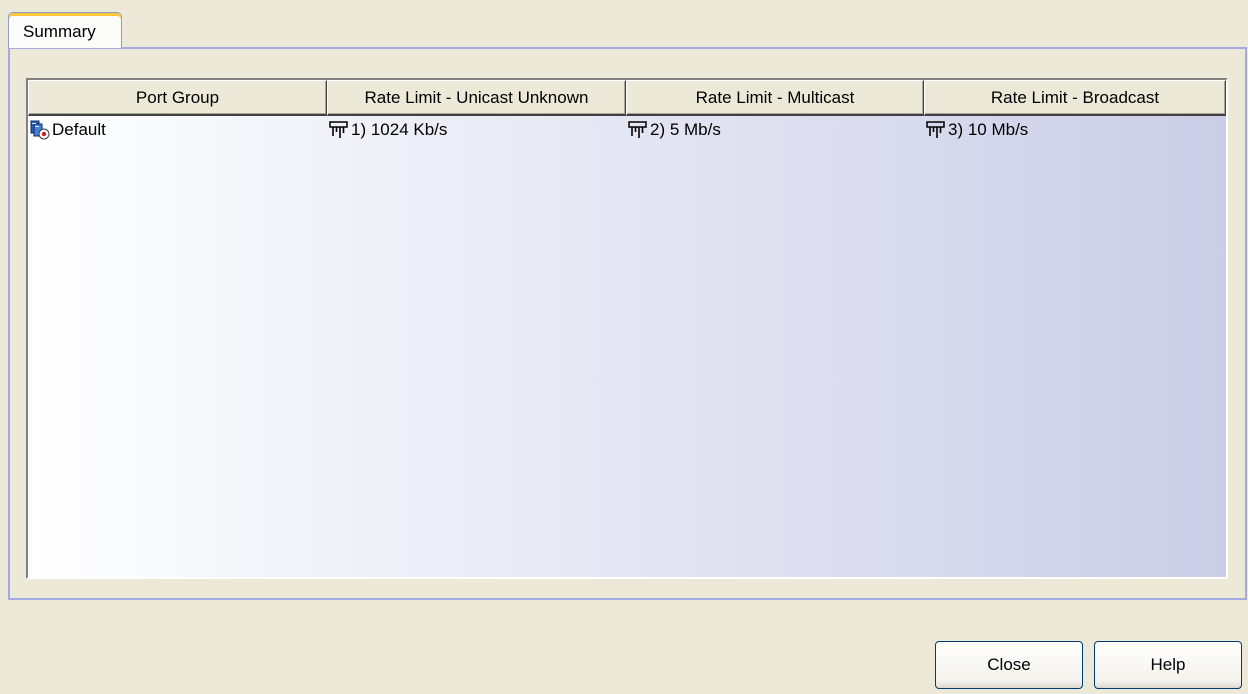 This screenshot has width=1248, height=694. I want to click on column-header-port-group: Port Group, so click(177, 98).